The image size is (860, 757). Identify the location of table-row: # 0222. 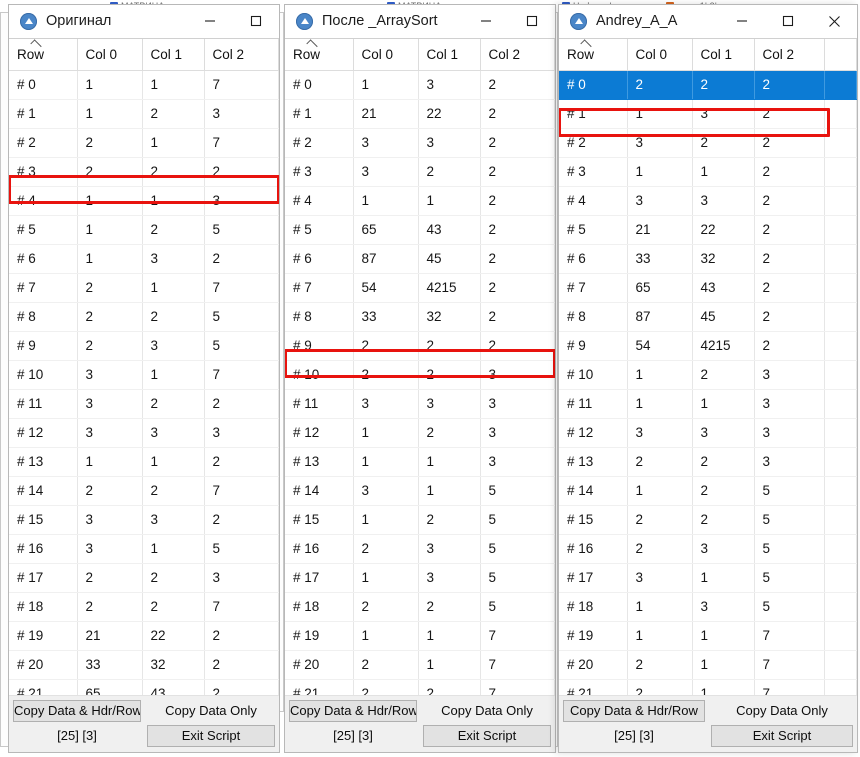
(708, 85).